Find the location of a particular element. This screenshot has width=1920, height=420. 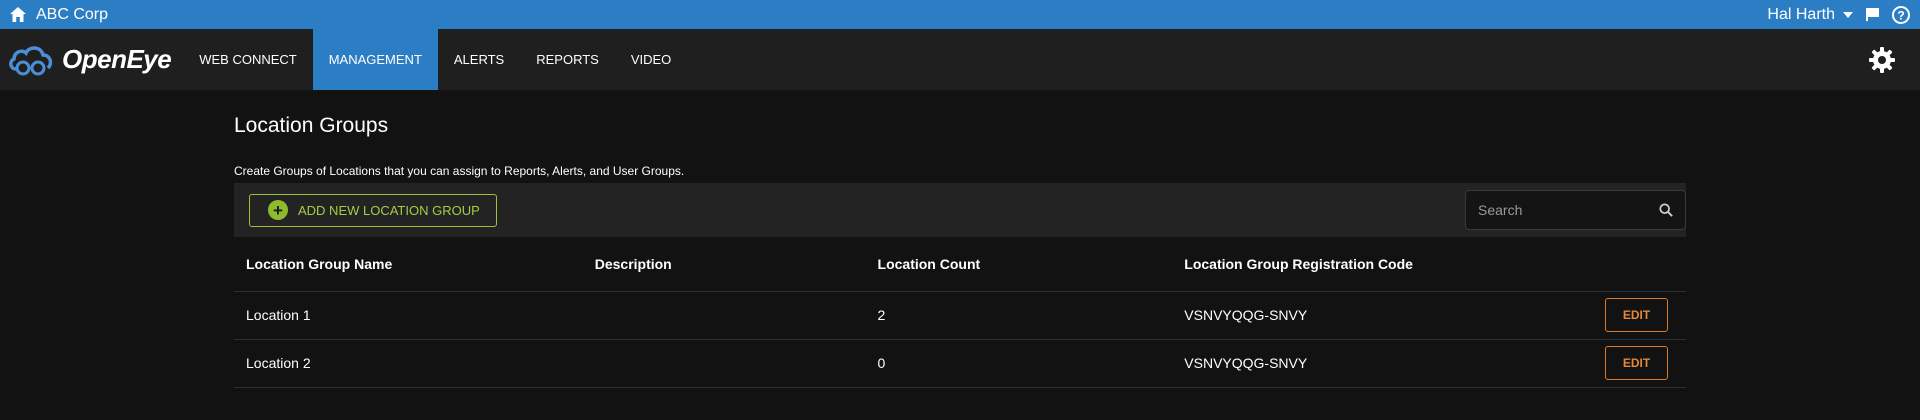

user-menu: Hal Harth is located at coordinates (1810, 15).